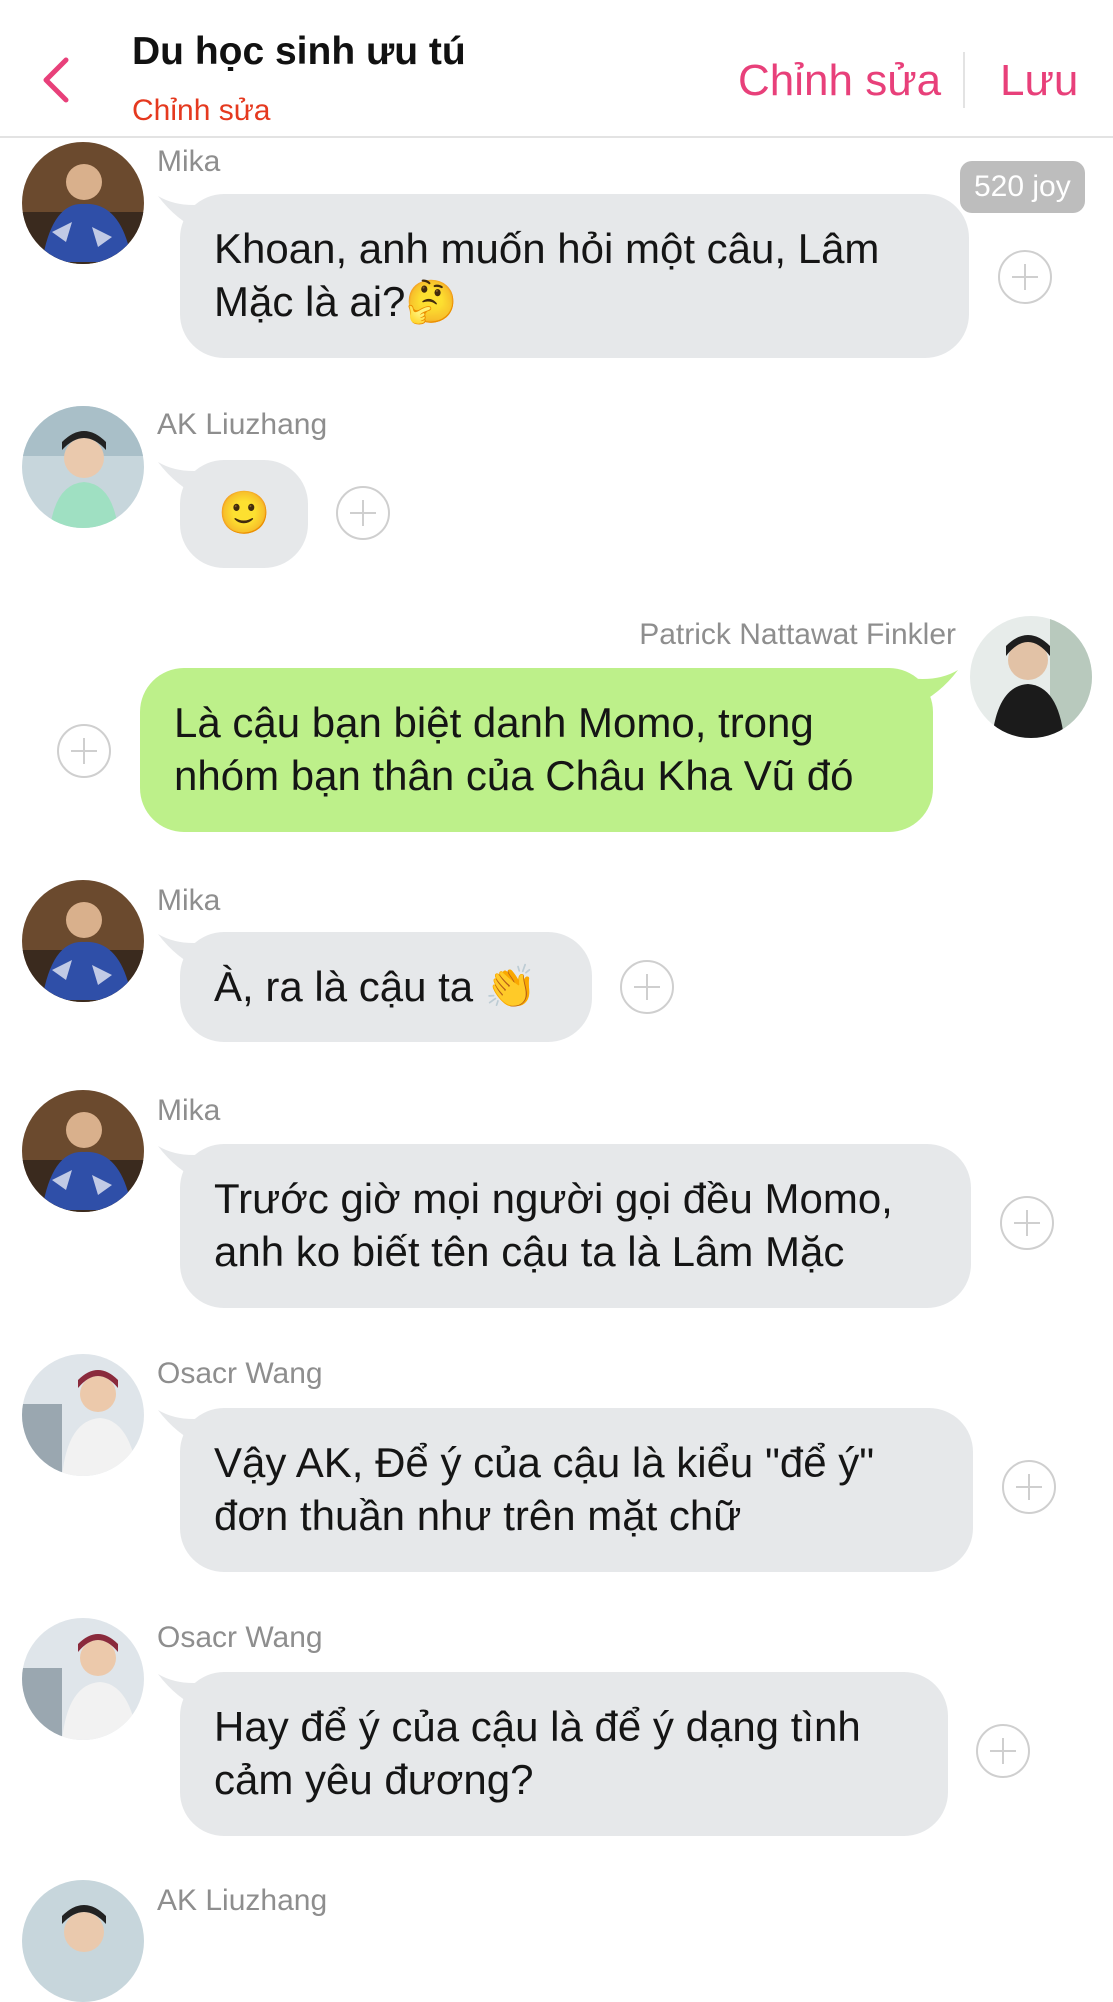  Describe the element at coordinates (386, 987) in the screenshot. I see `message-bubble: À, ra là cậu ta 👏` at that location.